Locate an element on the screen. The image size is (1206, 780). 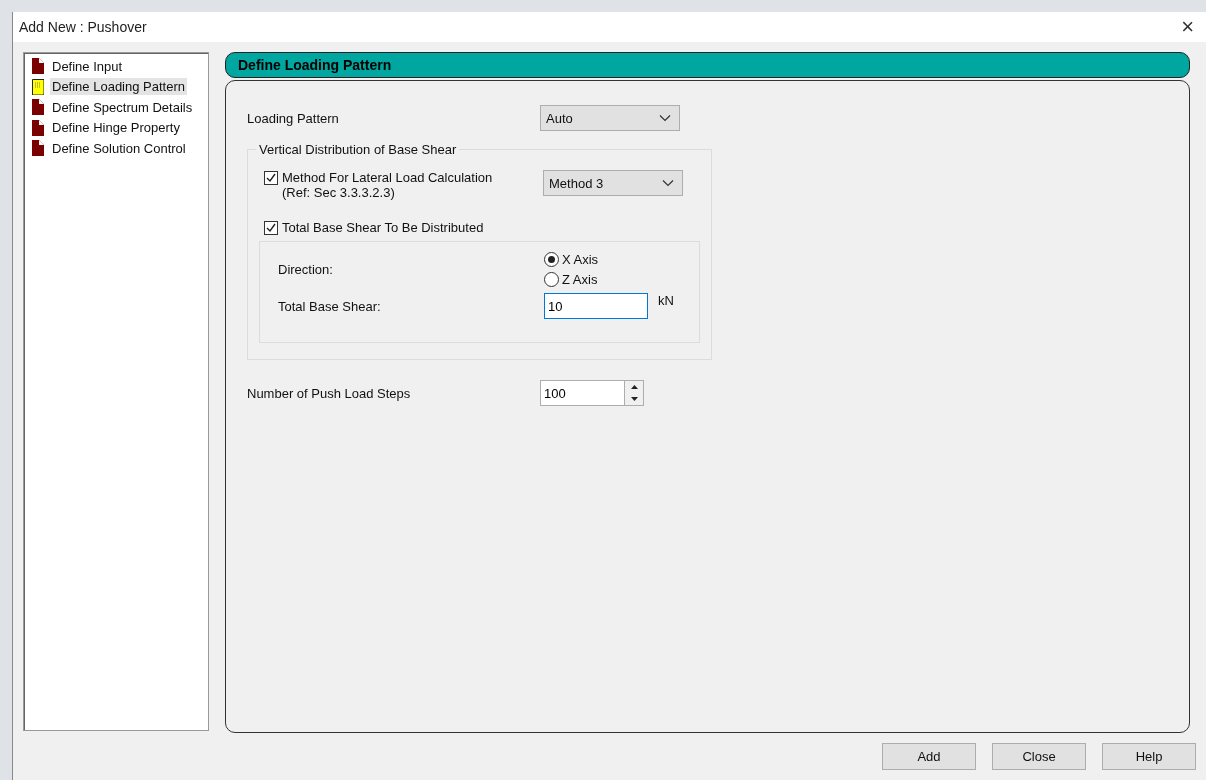
dialog-button: Add is located at coordinates (929, 756).